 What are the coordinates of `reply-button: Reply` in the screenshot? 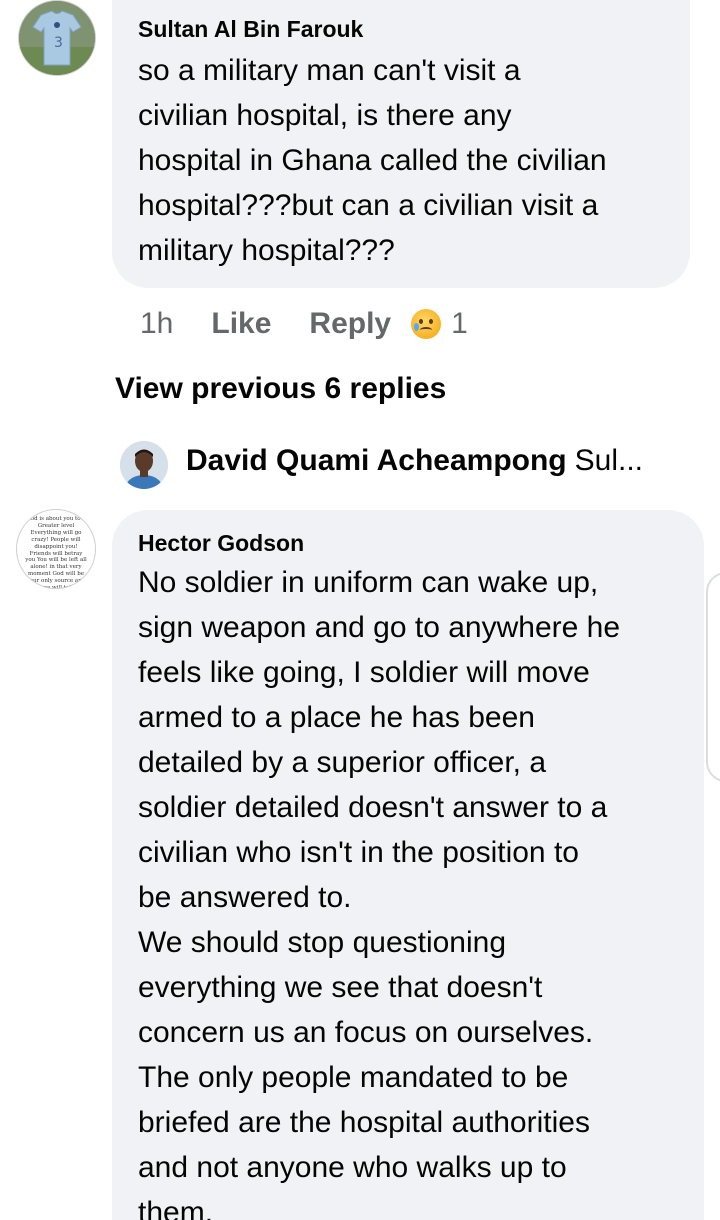 It's located at (350, 324).